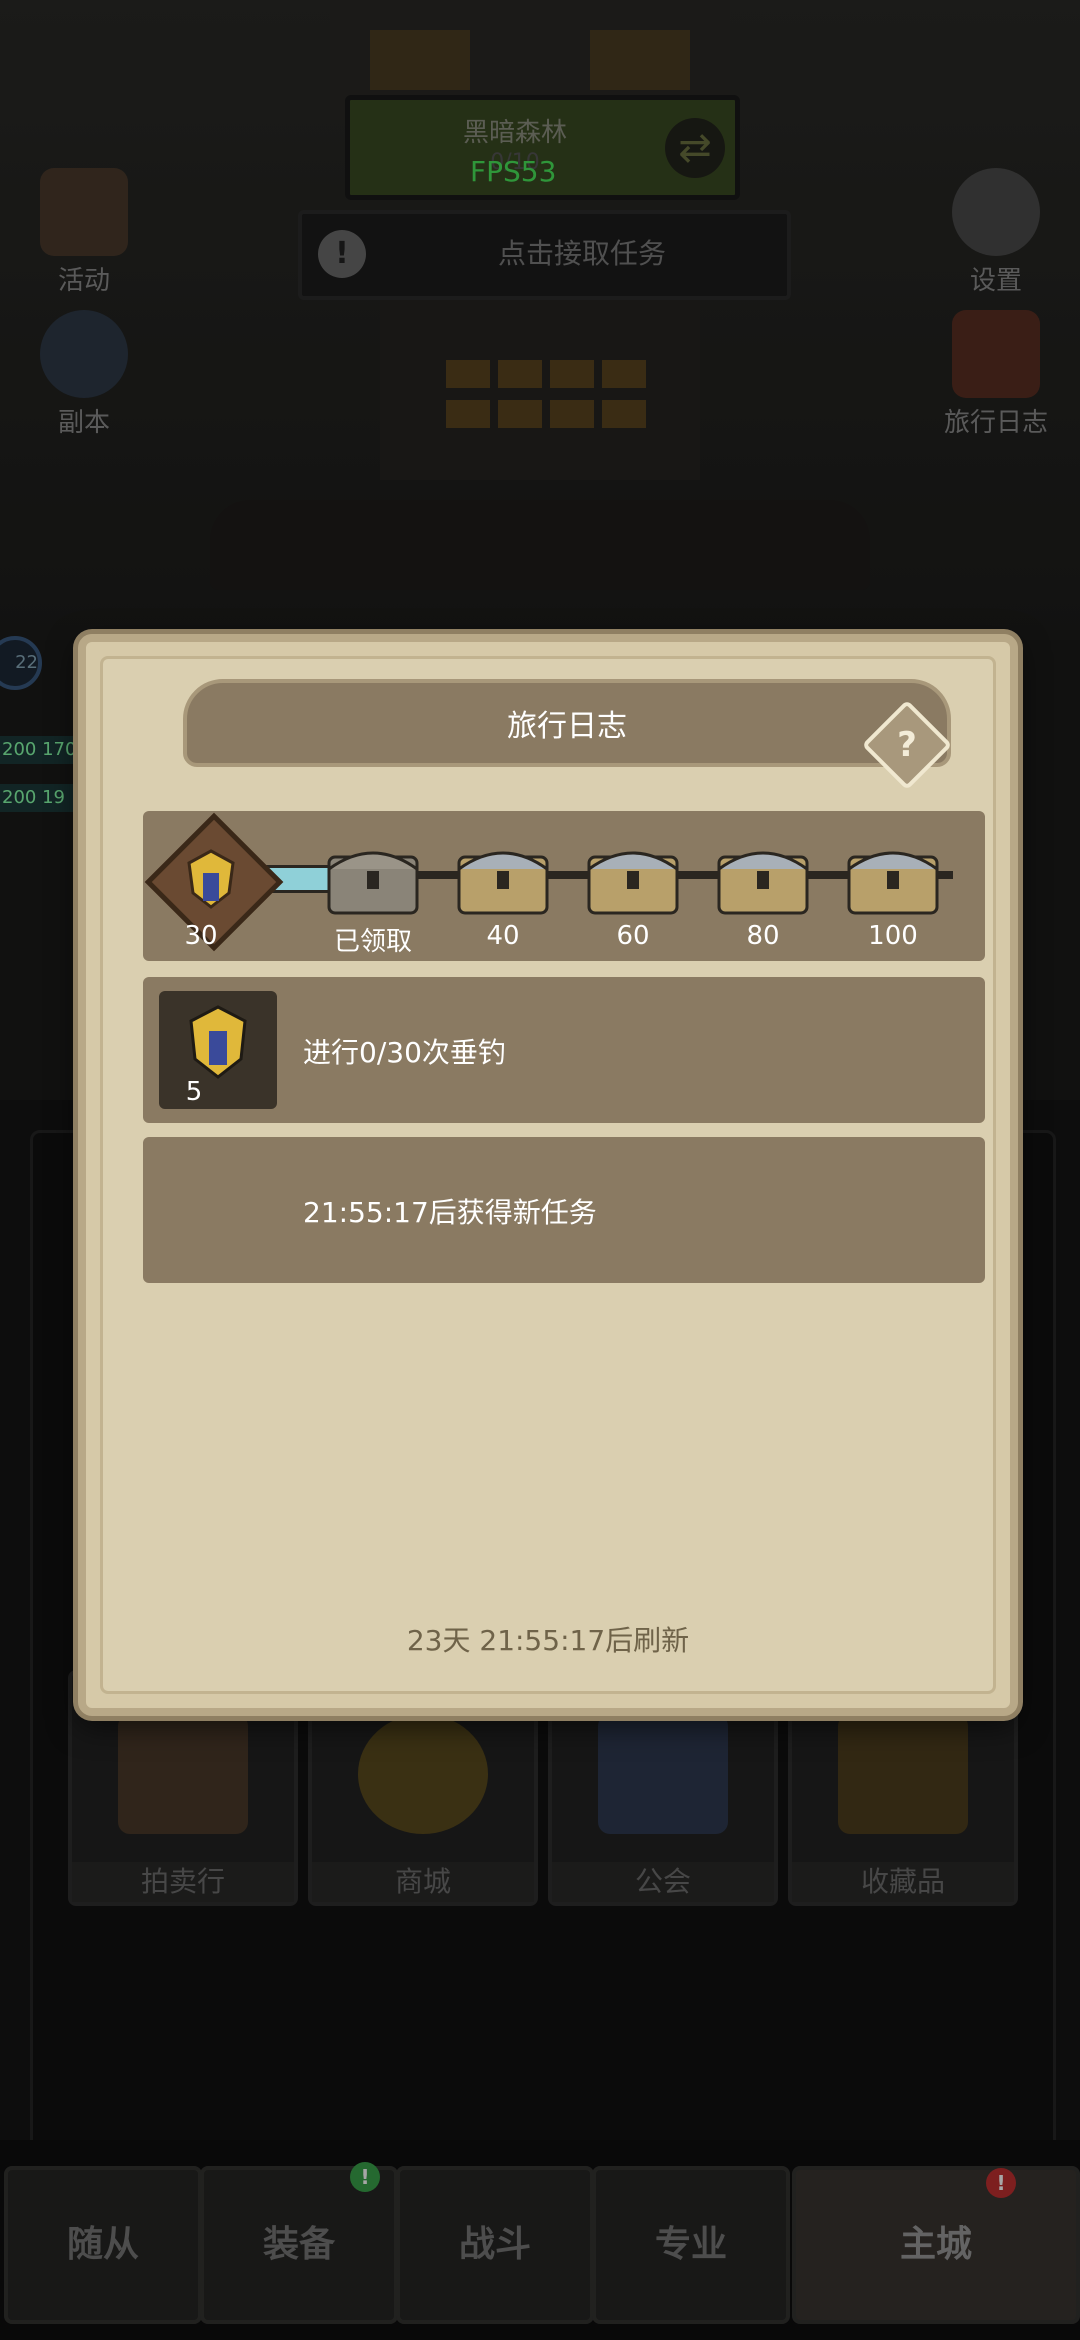 The image size is (1080, 2340). I want to click on next-task-row: 21:55:17后获得新任务, so click(564, 1210).